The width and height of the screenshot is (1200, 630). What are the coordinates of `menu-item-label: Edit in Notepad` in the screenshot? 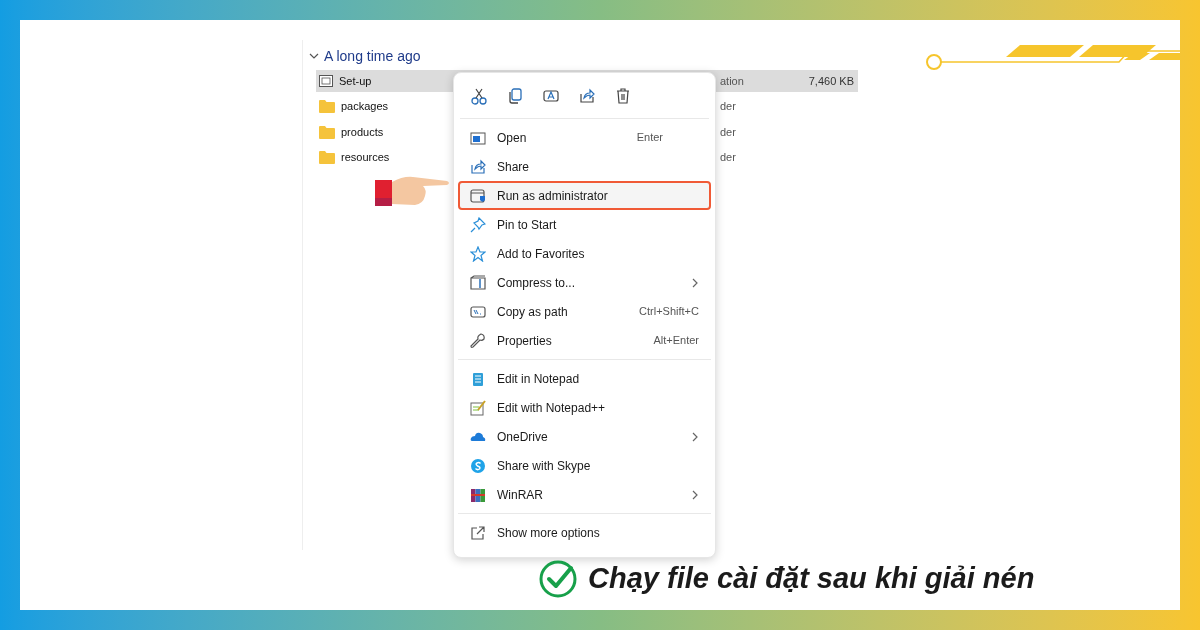 It's located at (539, 379).